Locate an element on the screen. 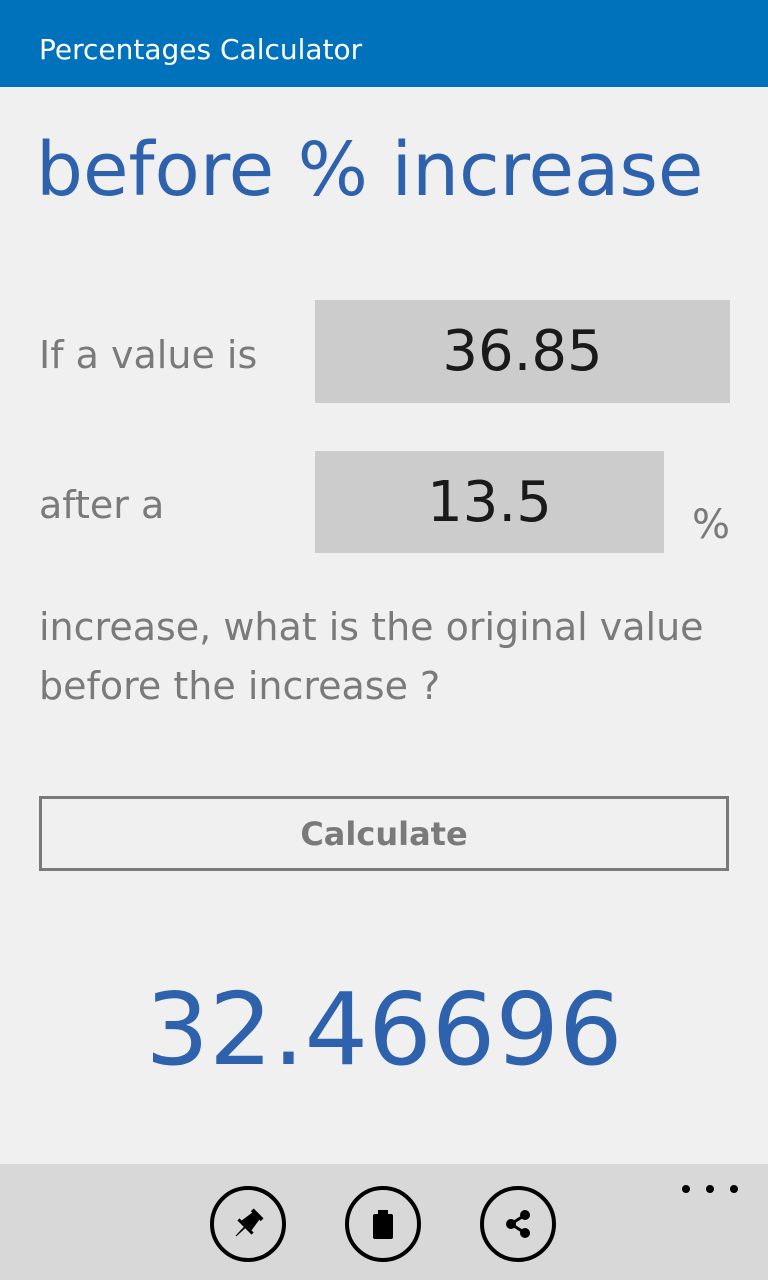  share-button is located at coordinates (518, 1224).